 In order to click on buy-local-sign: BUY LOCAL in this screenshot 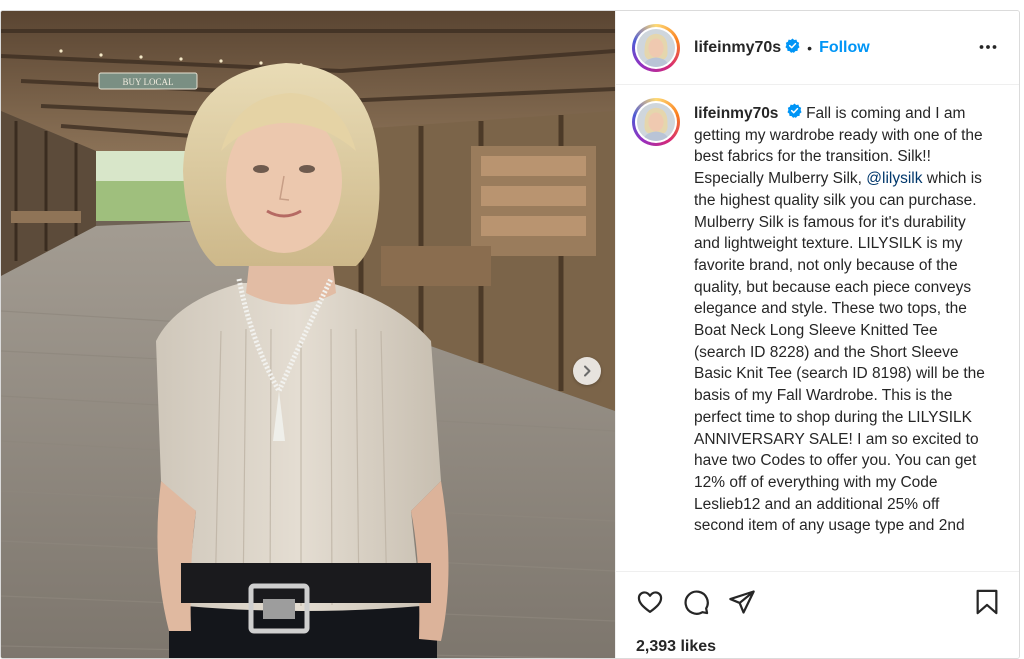, I will do `click(148, 82)`.